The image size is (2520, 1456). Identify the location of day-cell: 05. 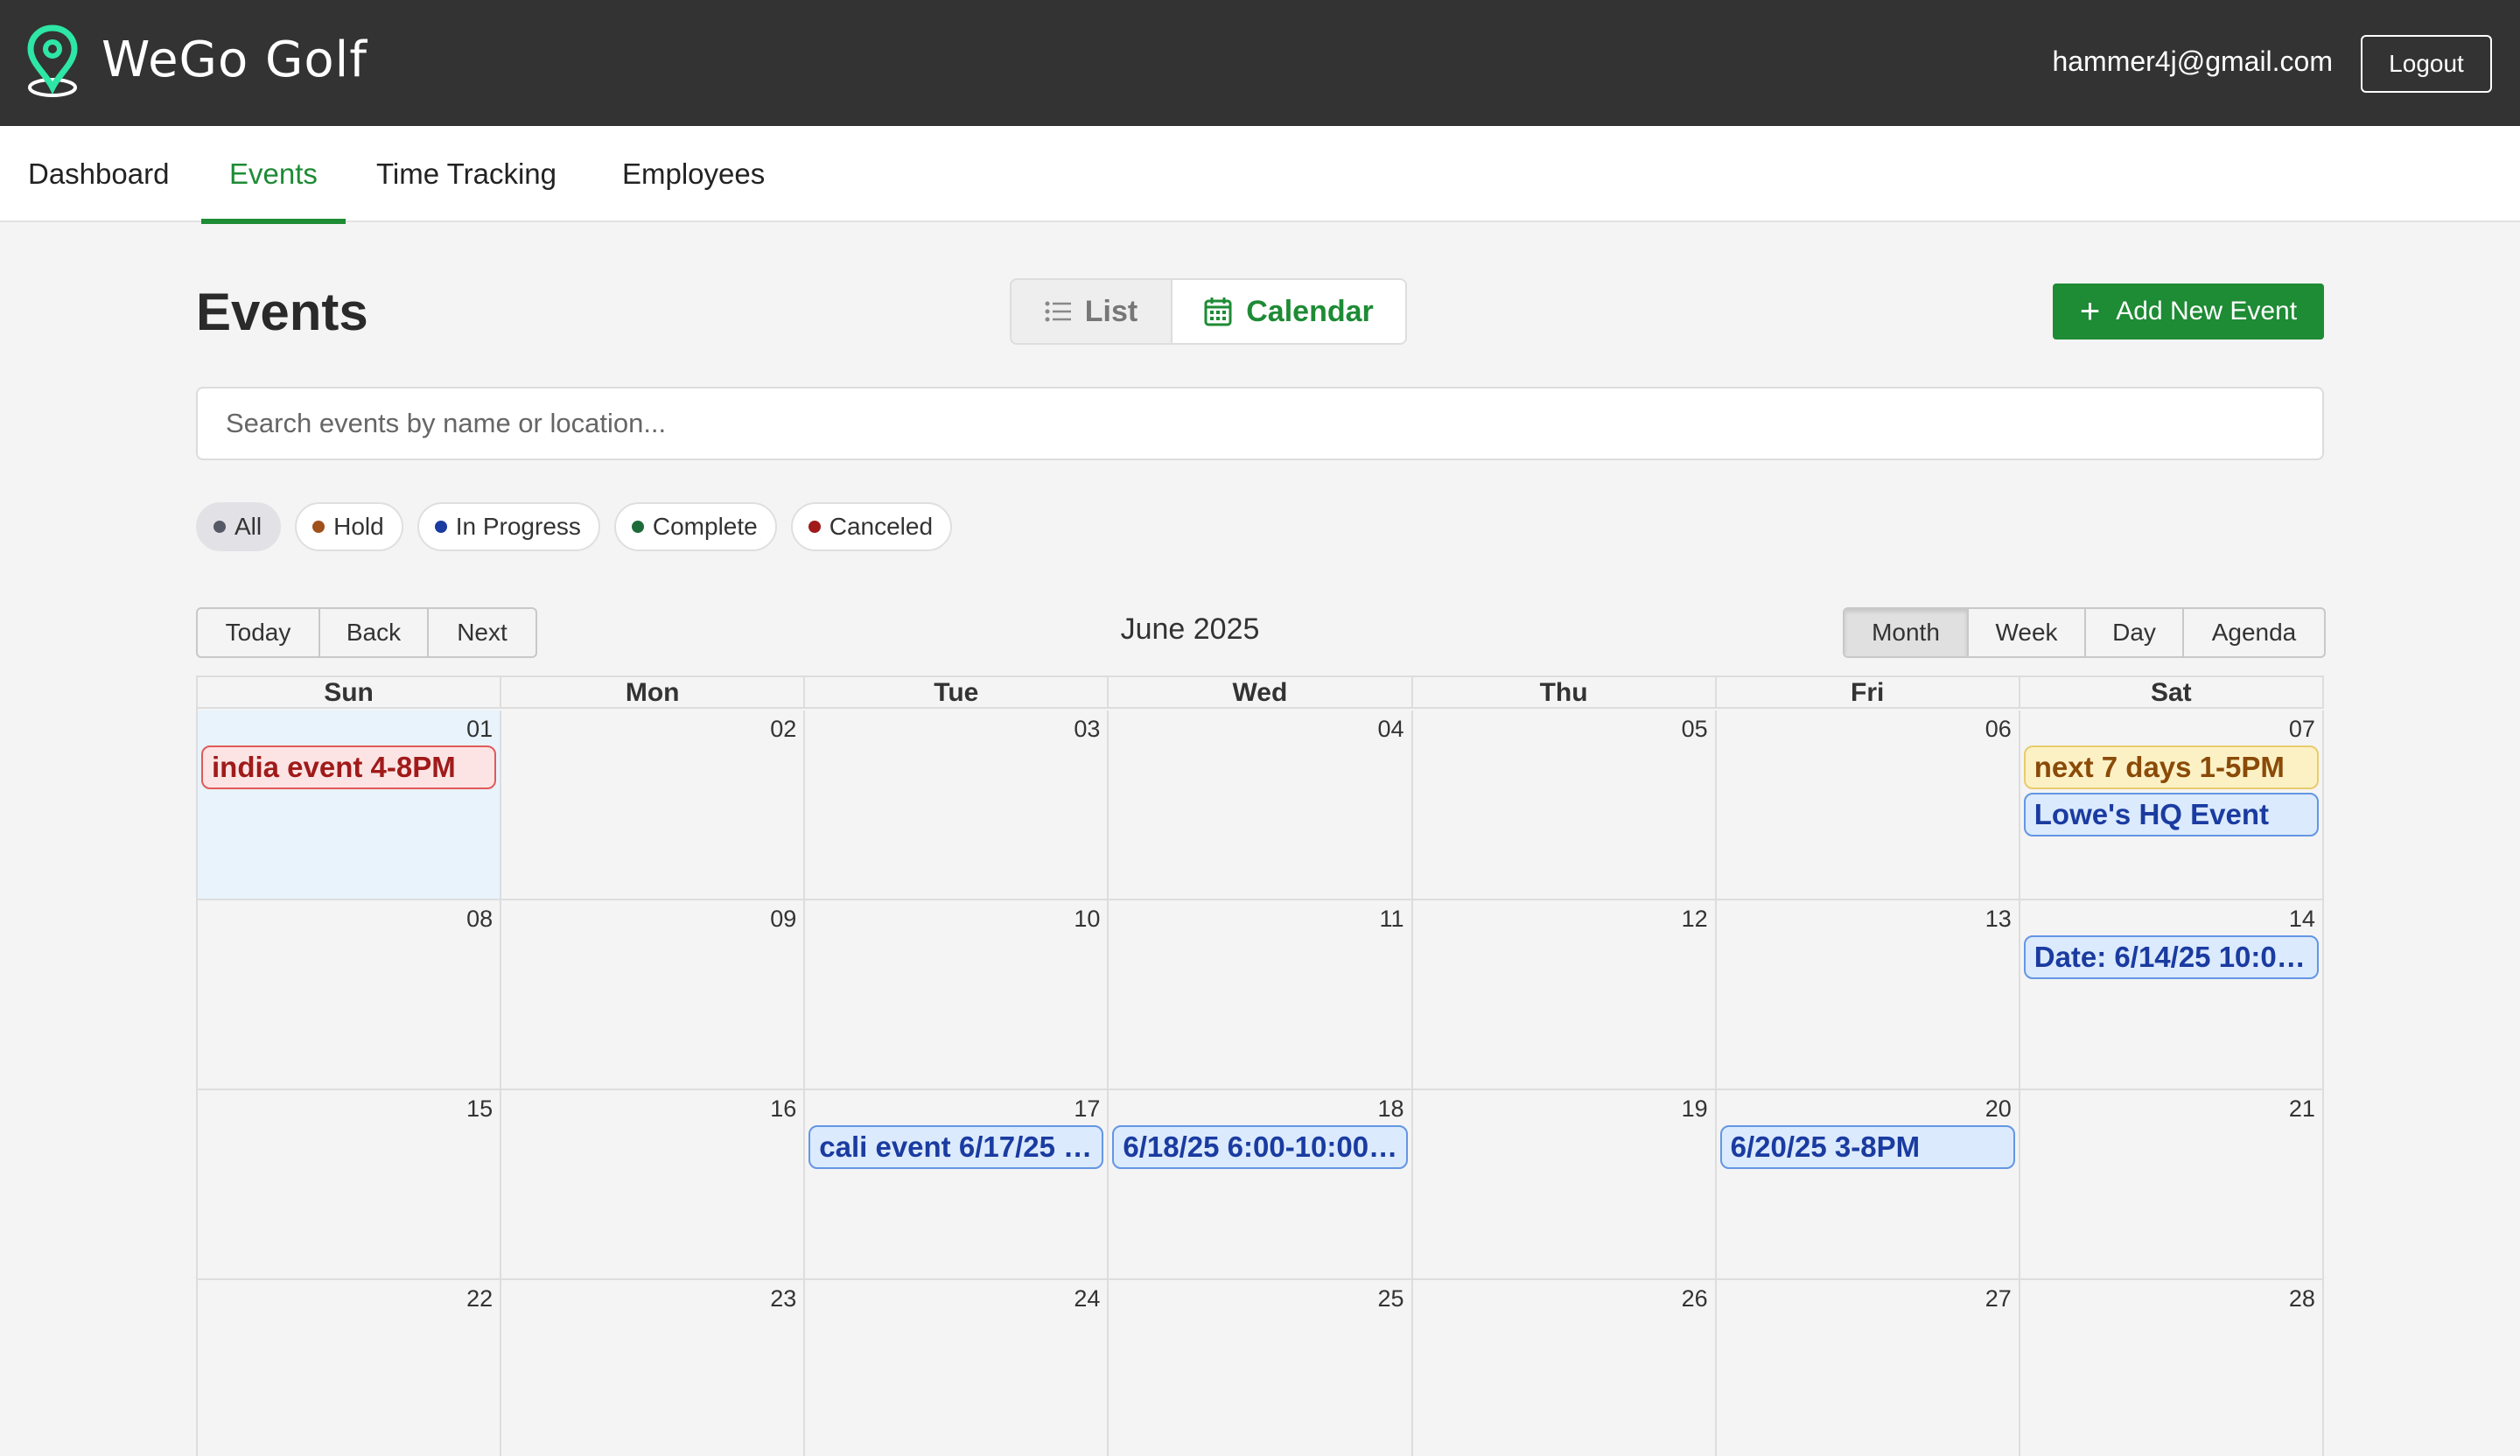
(1565, 804).